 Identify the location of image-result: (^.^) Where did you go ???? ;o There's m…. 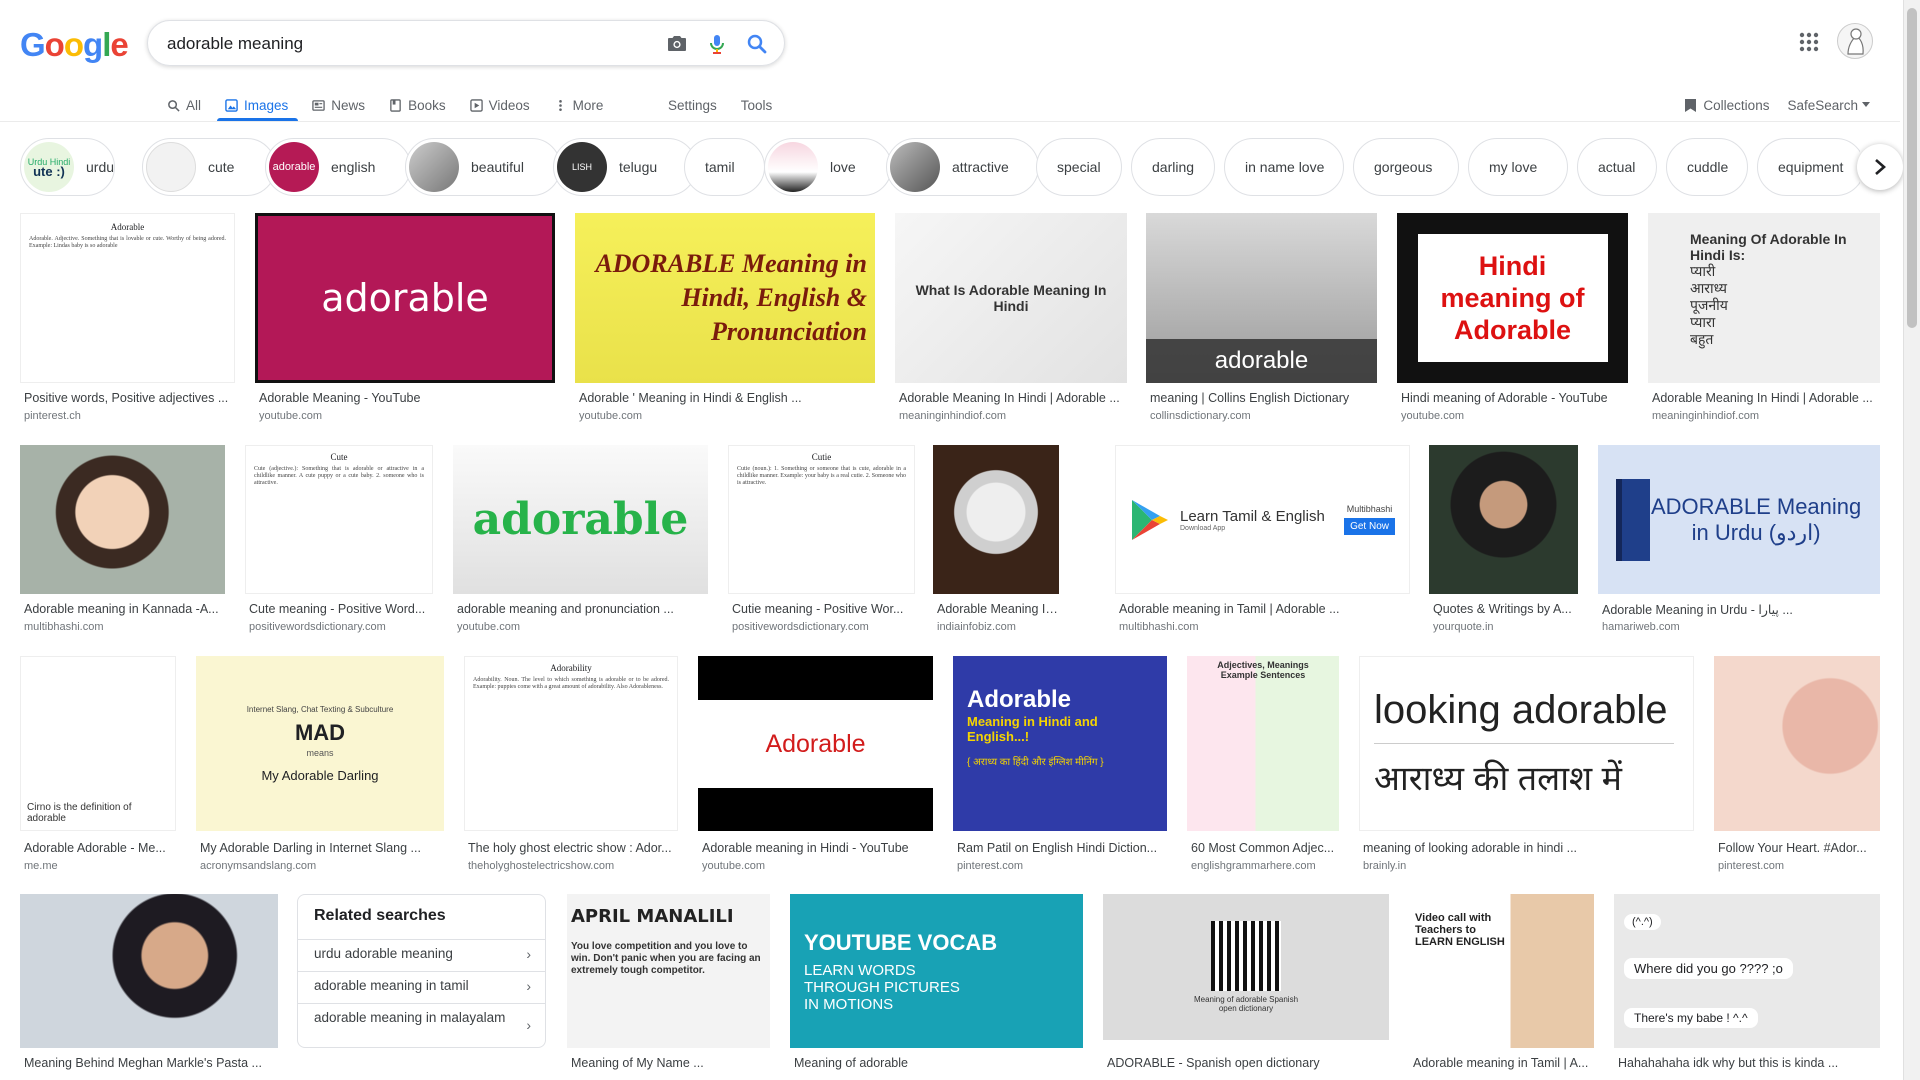
(1747, 987).